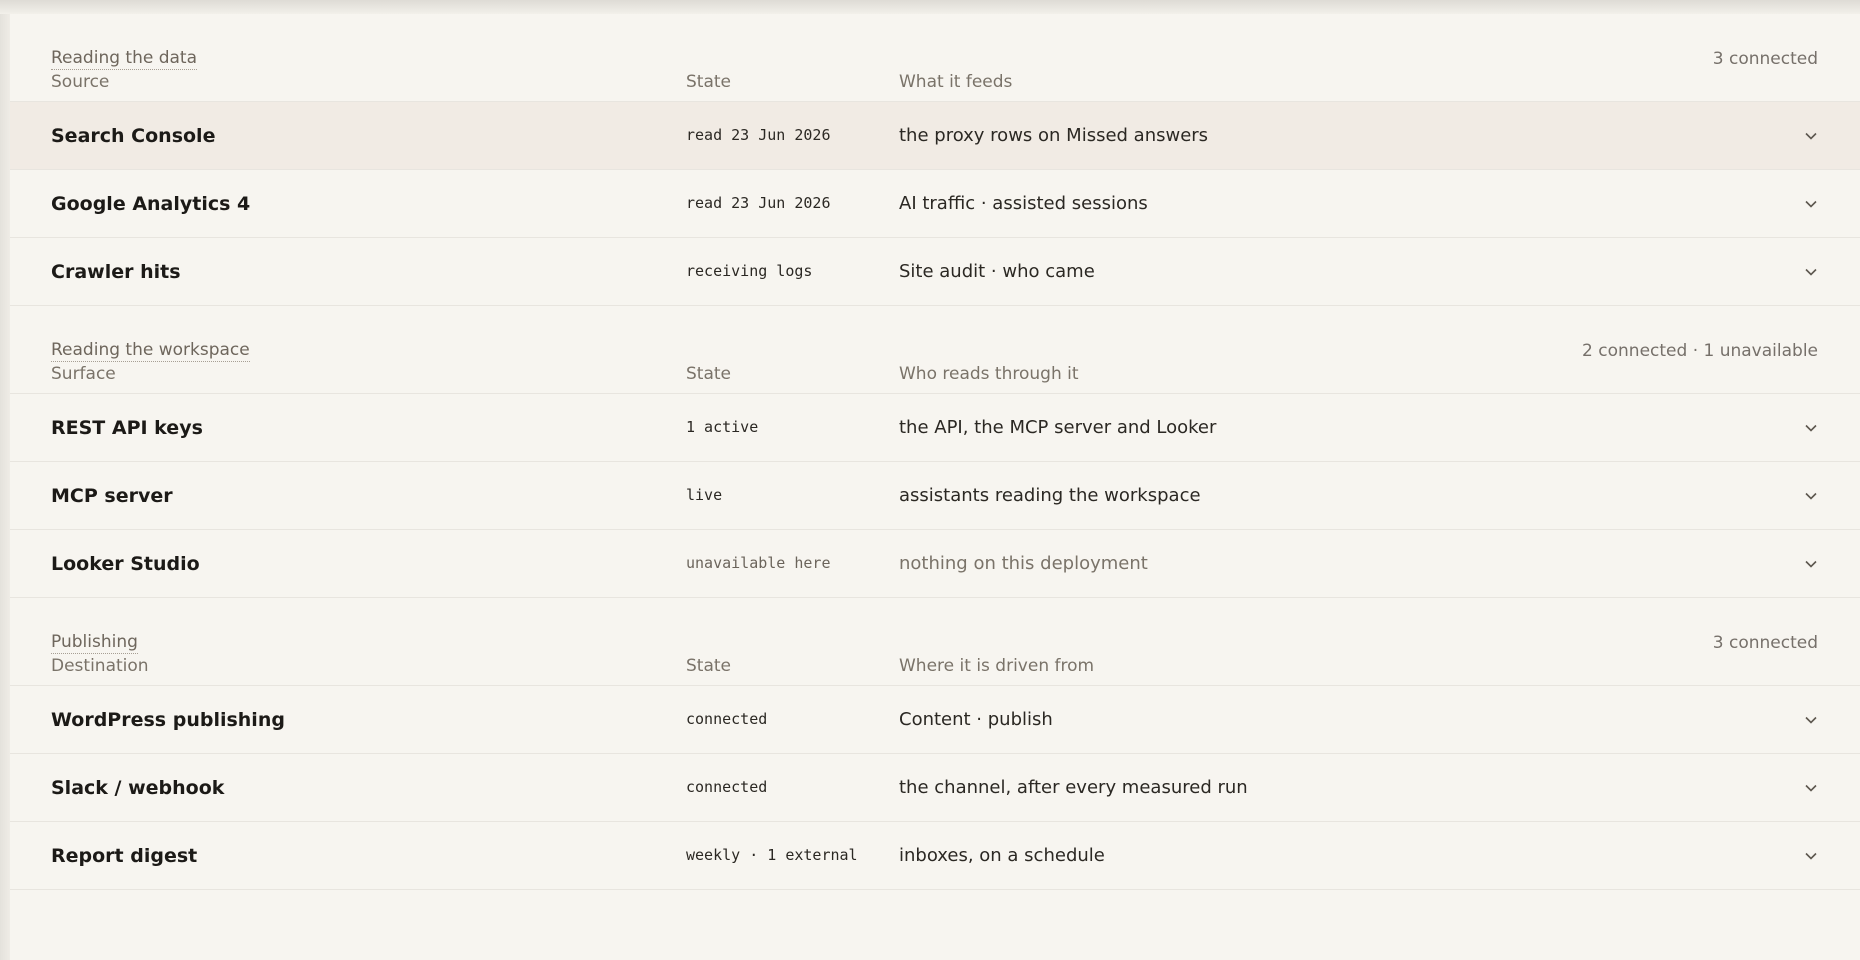  What do you see at coordinates (127, 428) in the screenshot?
I see `integration-name: REST API keys` at bounding box center [127, 428].